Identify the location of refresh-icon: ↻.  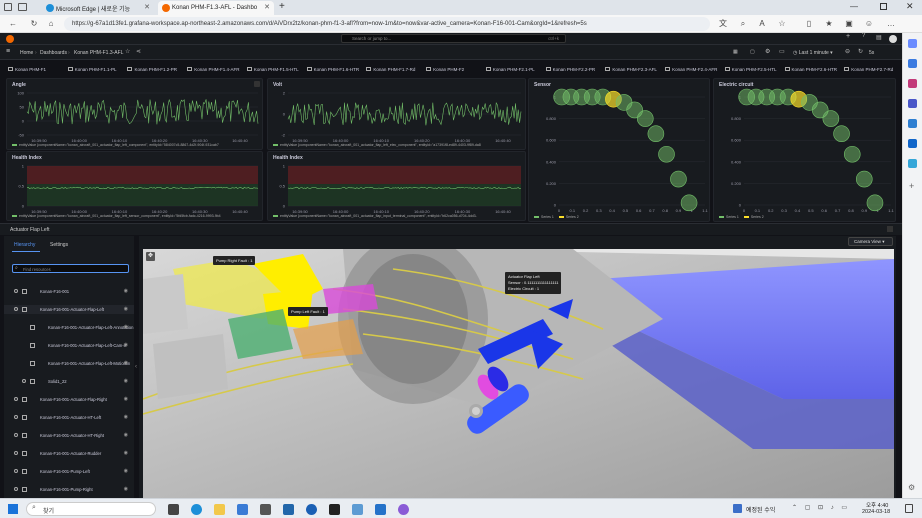
(860, 51).